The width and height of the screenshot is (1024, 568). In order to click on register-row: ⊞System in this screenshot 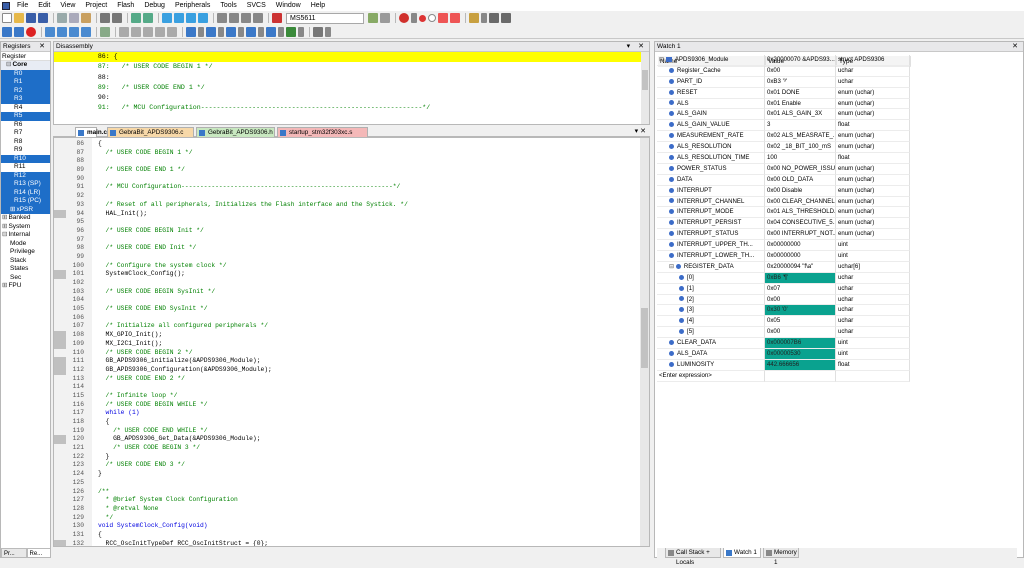, I will do `click(25, 227)`.